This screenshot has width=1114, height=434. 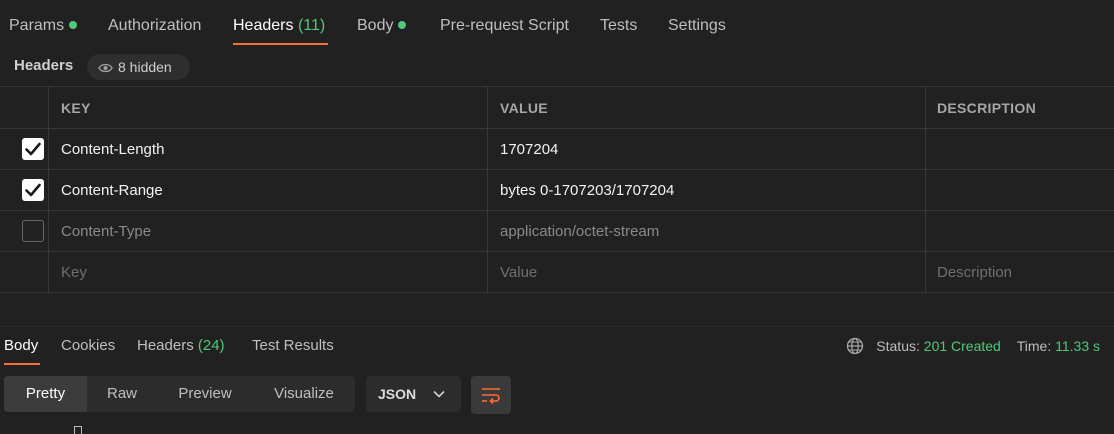 I want to click on table-header-row: KEY VALUE DESCRIPTION, so click(x=557, y=108).